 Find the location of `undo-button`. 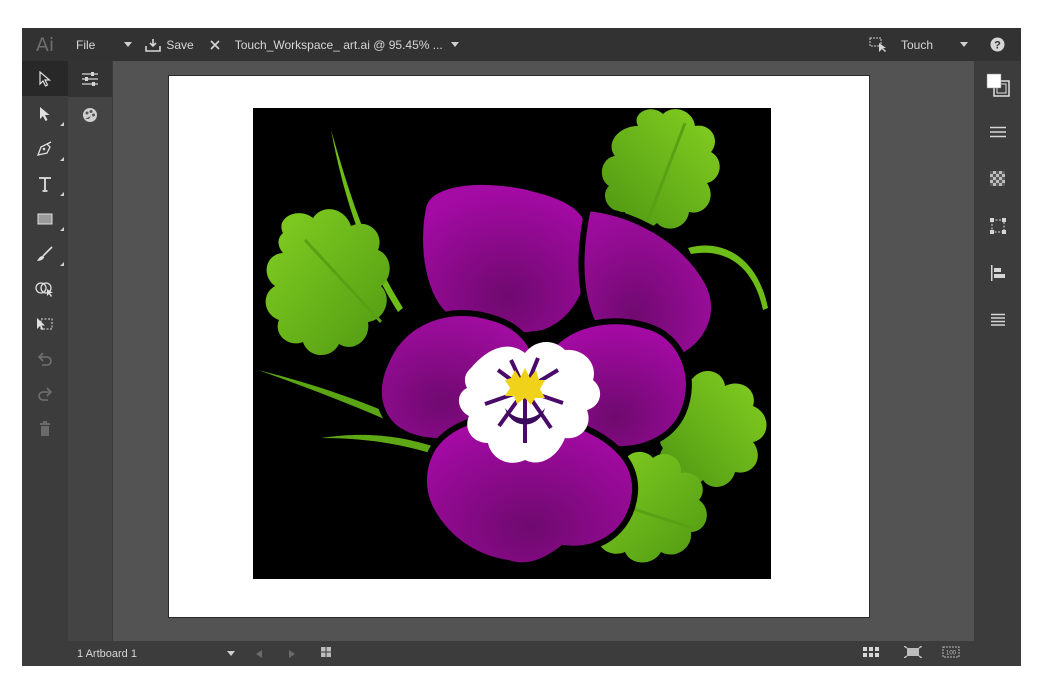

undo-button is located at coordinates (45, 358).